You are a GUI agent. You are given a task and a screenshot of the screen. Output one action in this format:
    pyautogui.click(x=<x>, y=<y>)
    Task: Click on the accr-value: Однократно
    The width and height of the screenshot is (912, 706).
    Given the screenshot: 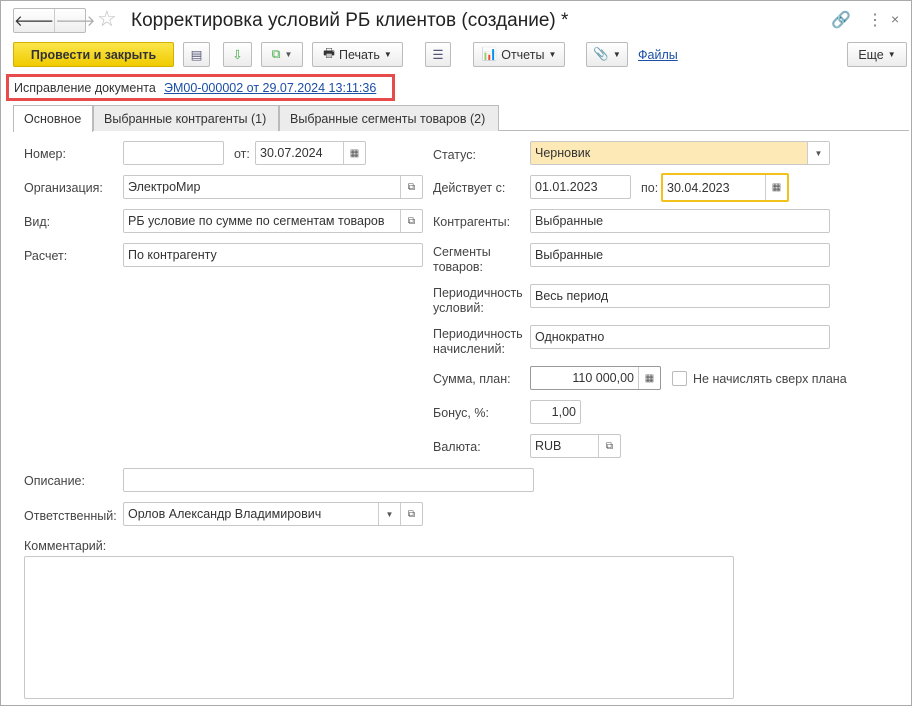 What is the action you would take?
    pyautogui.click(x=570, y=337)
    